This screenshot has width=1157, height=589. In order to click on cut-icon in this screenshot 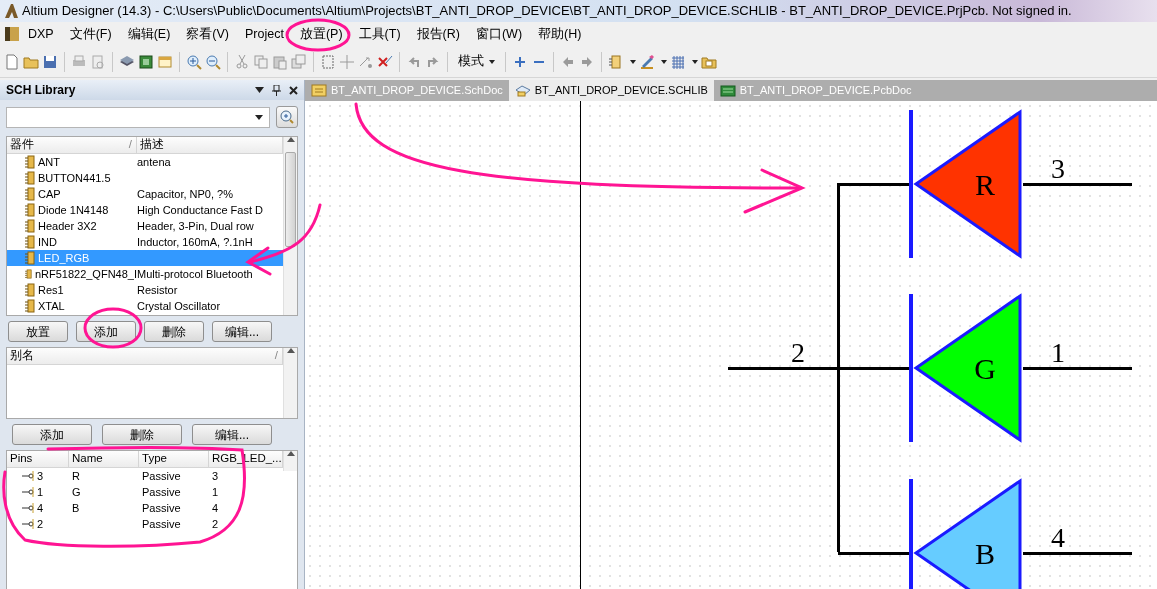, I will do `click(242, 61)`.